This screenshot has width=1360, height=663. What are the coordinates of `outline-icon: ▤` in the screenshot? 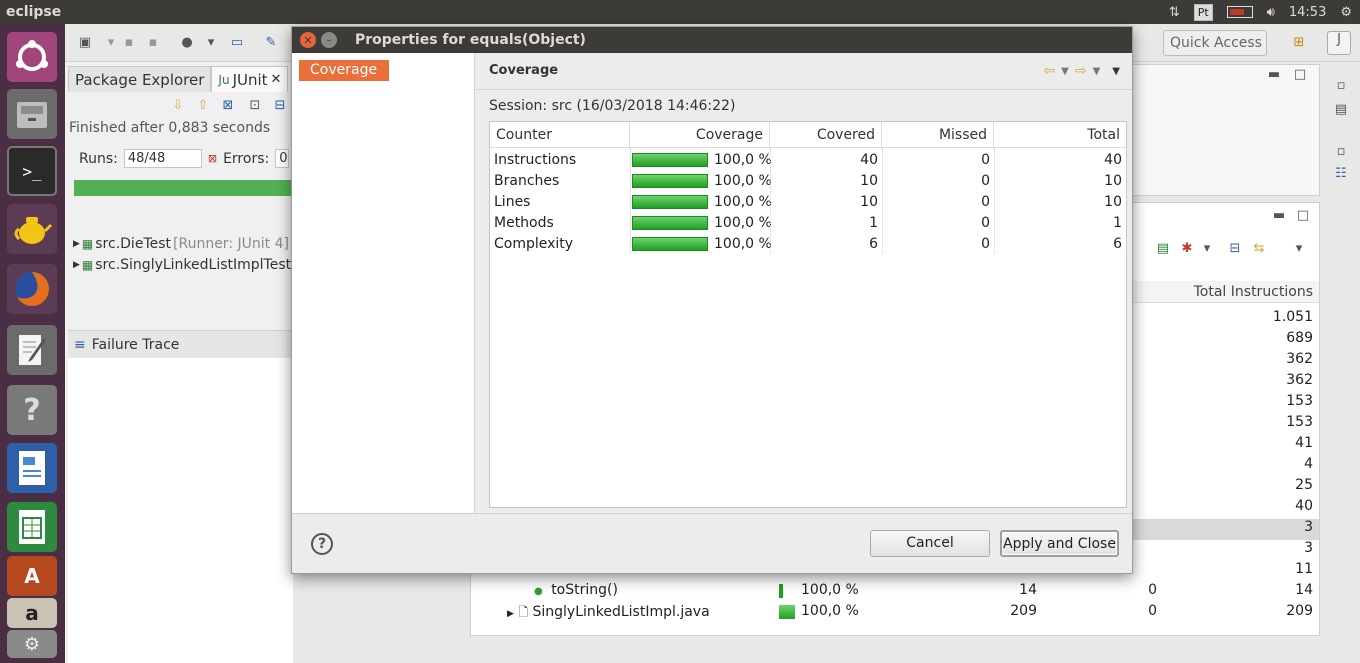 It's located at (1341, 110).